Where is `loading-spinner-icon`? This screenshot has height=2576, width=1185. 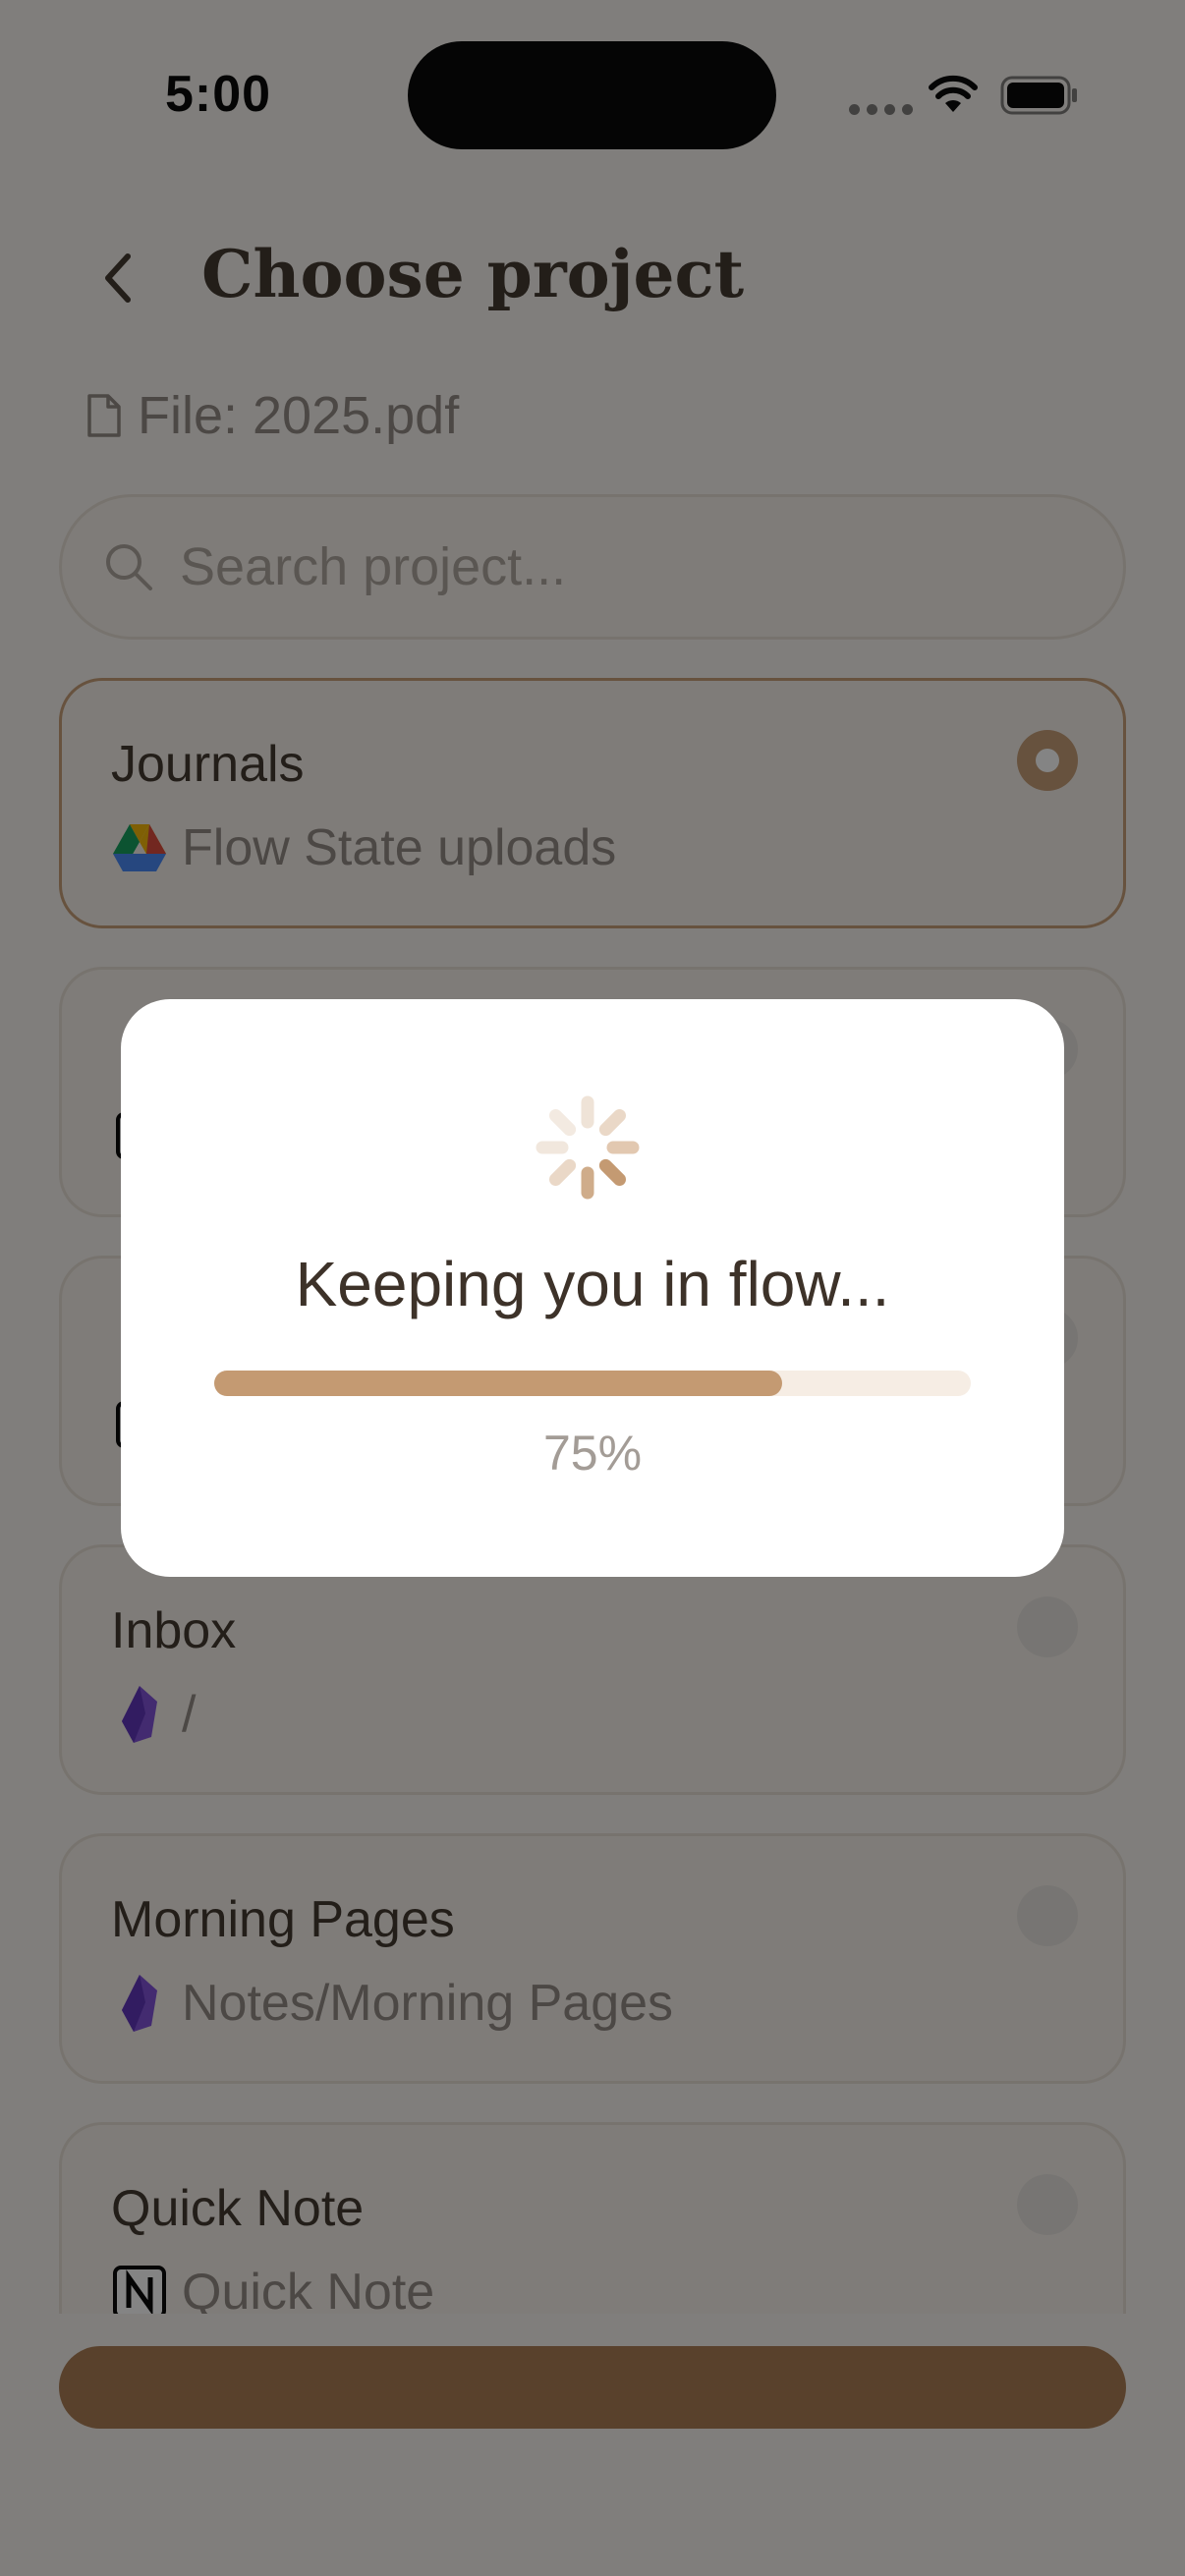
loading-spinner-icon is located at coordinates (588, 1147).